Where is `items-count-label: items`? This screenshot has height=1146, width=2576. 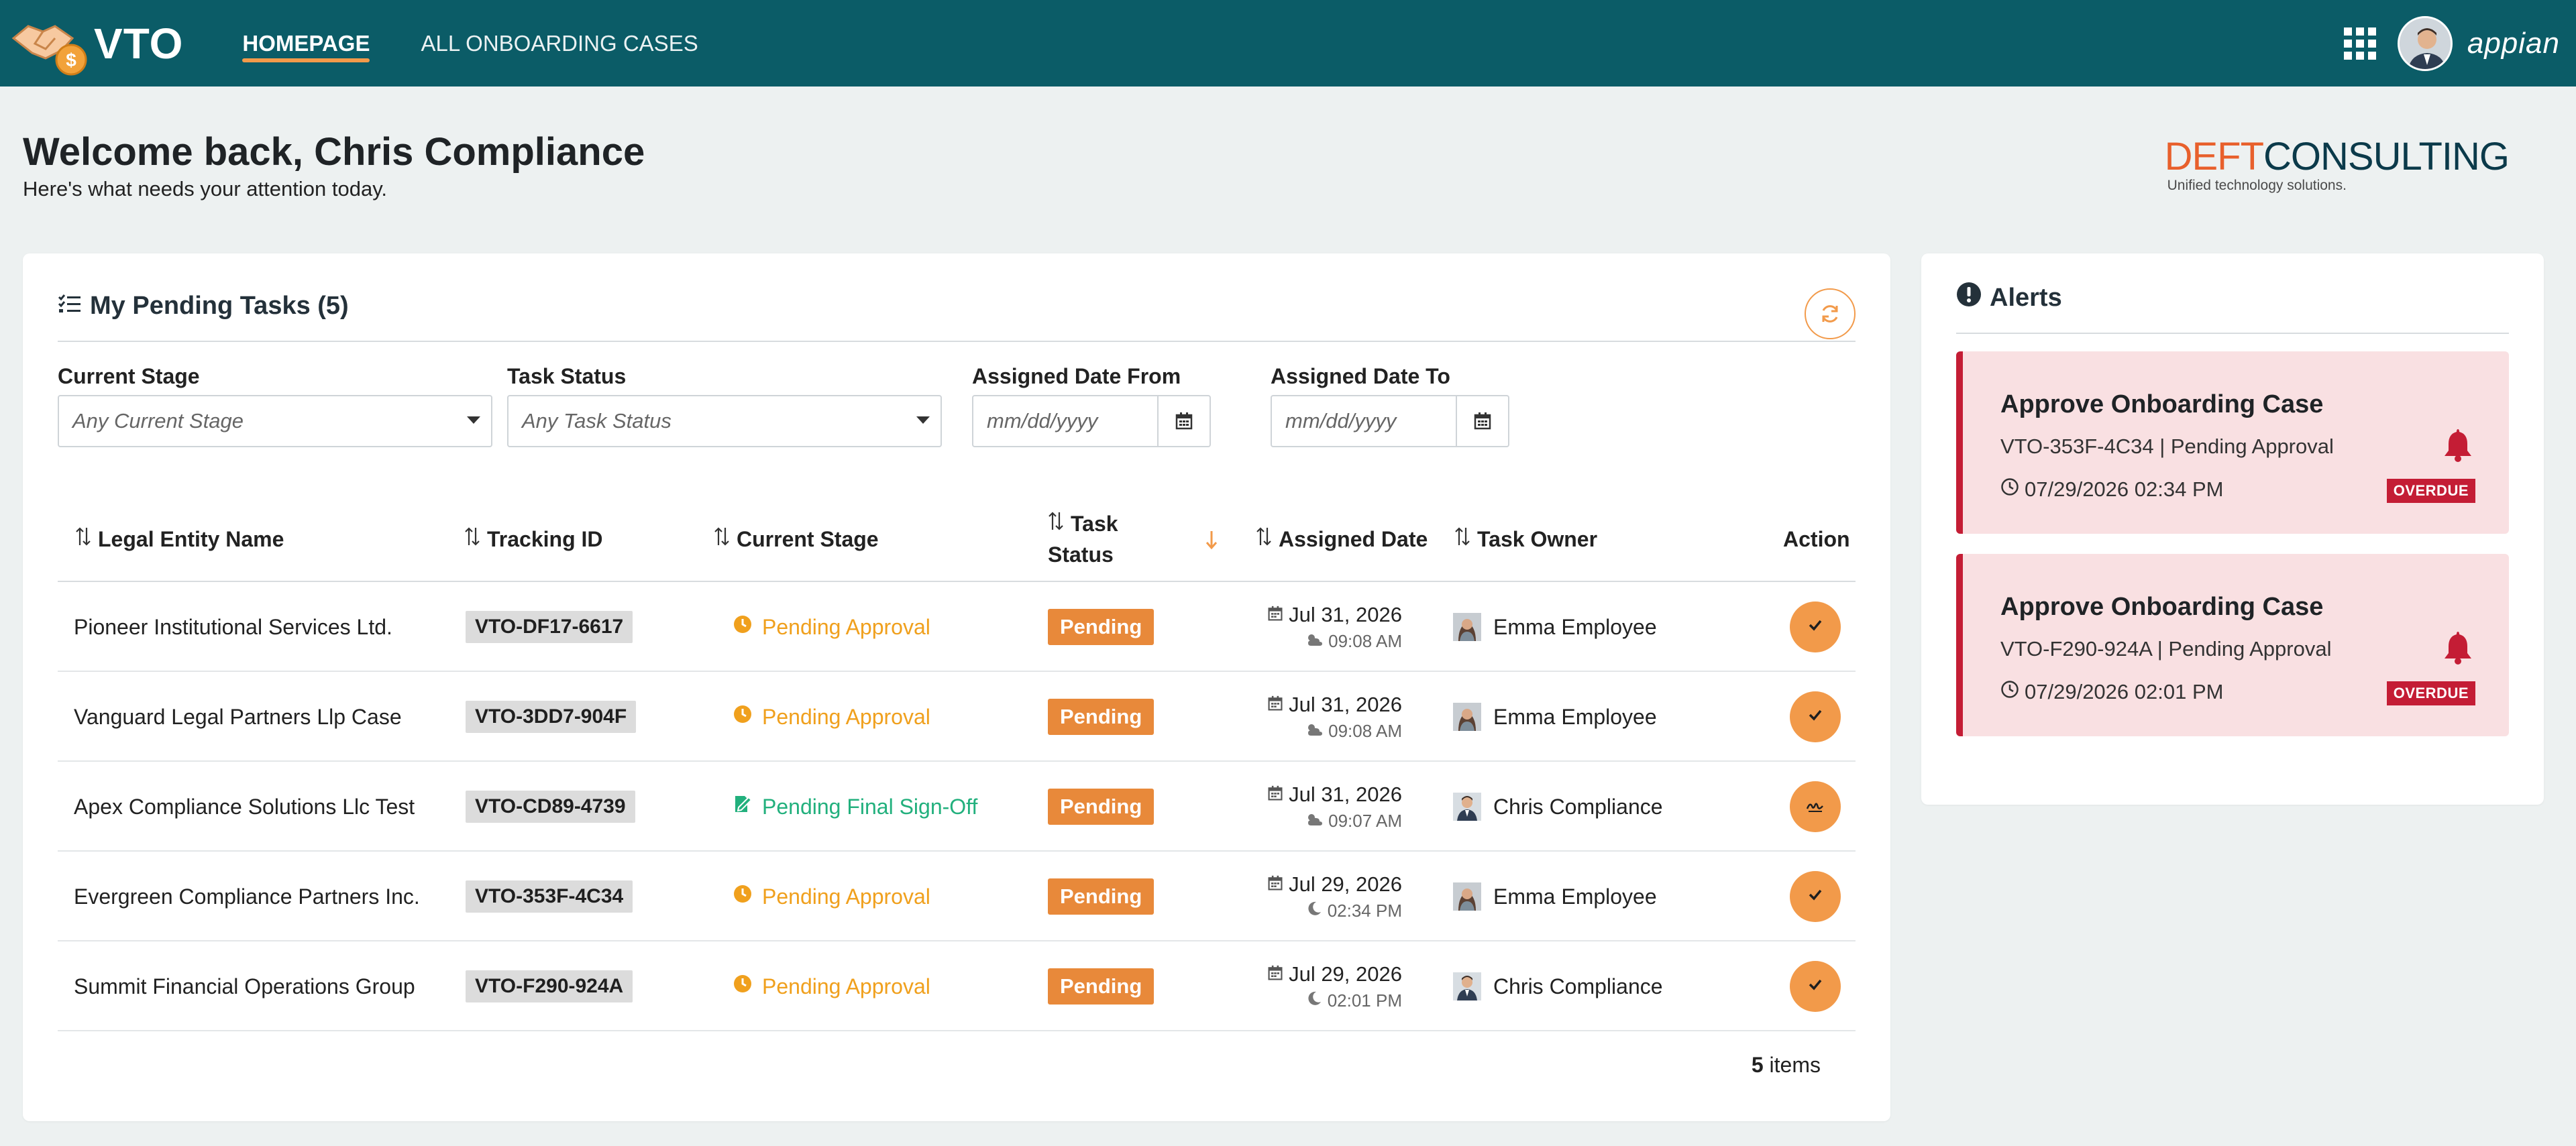
items-count-label: items is located at coordinates (1795, 1065).